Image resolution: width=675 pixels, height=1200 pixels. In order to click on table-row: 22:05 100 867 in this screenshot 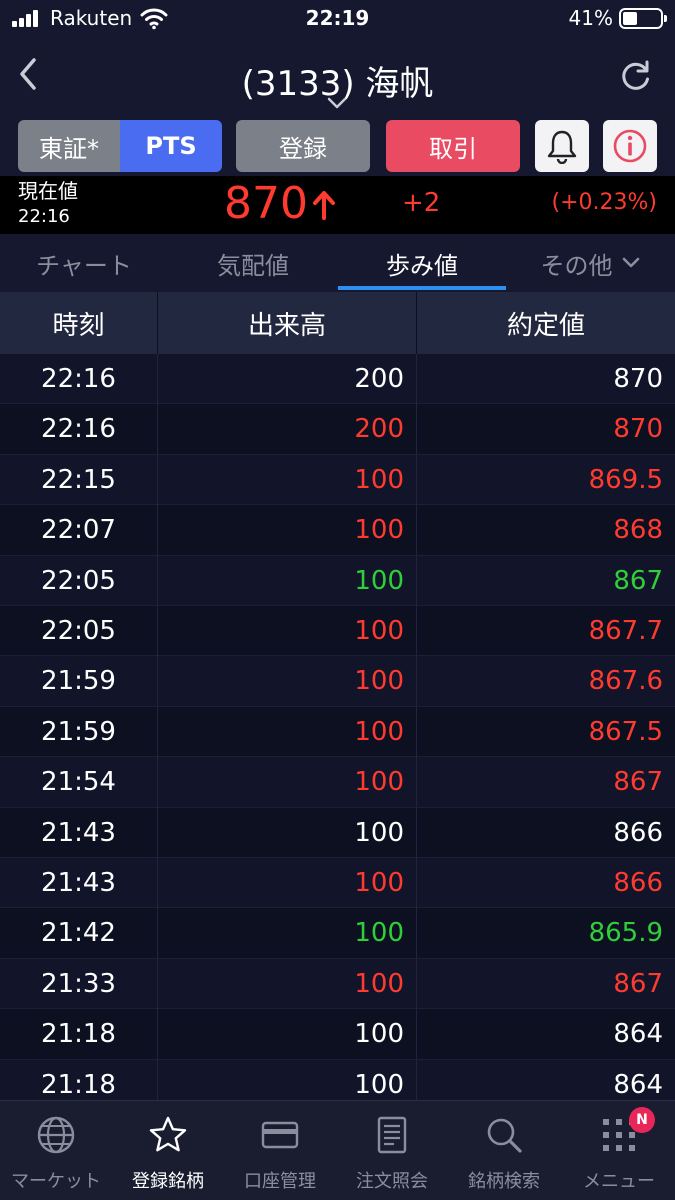, I will do `click(337, 580)`.